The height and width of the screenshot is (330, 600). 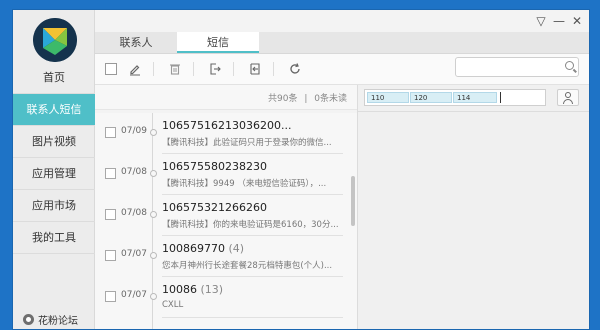 What do you see at coordinates (54, 174) in the screenshot?
I see `sidebar-item-app-management: 应用管理` at bounding box center [54, 174].